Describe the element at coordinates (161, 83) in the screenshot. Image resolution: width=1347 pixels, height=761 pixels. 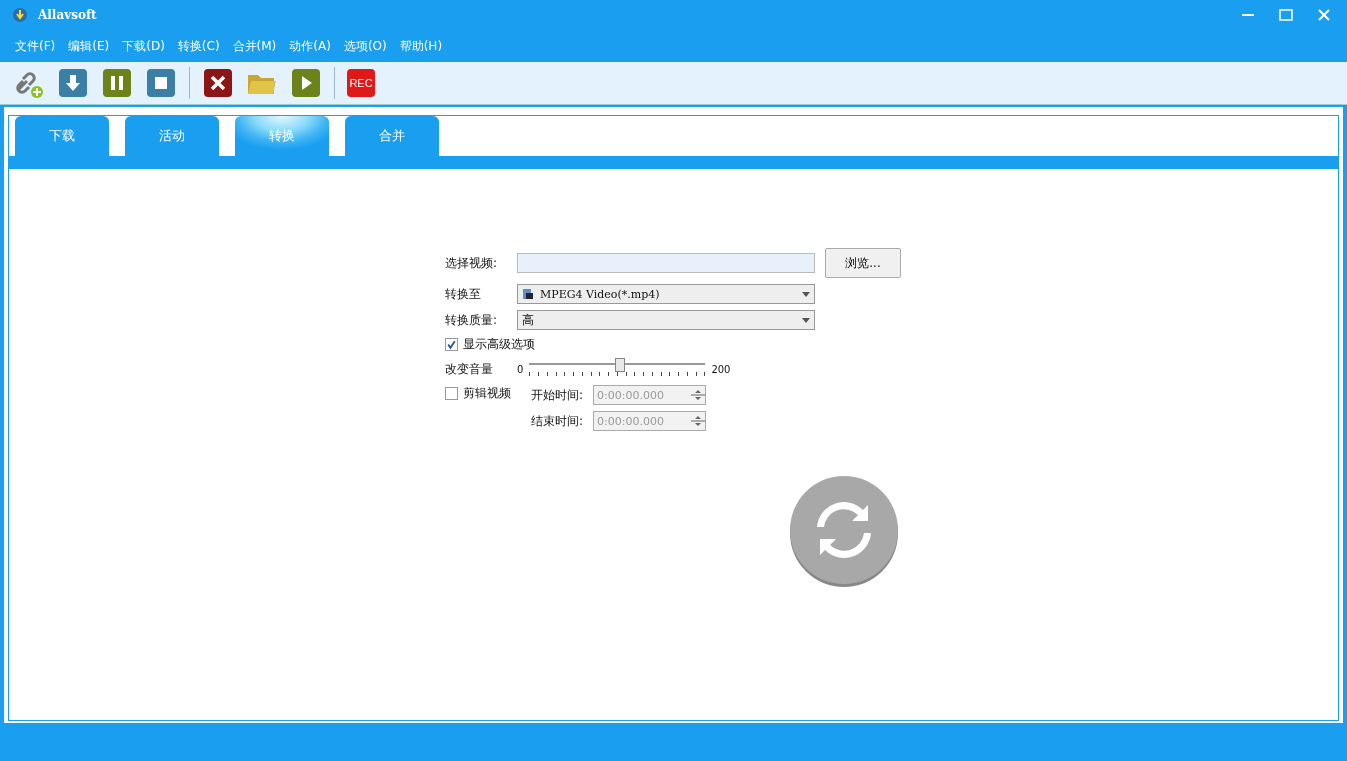
I see `stop-icon` at that location.